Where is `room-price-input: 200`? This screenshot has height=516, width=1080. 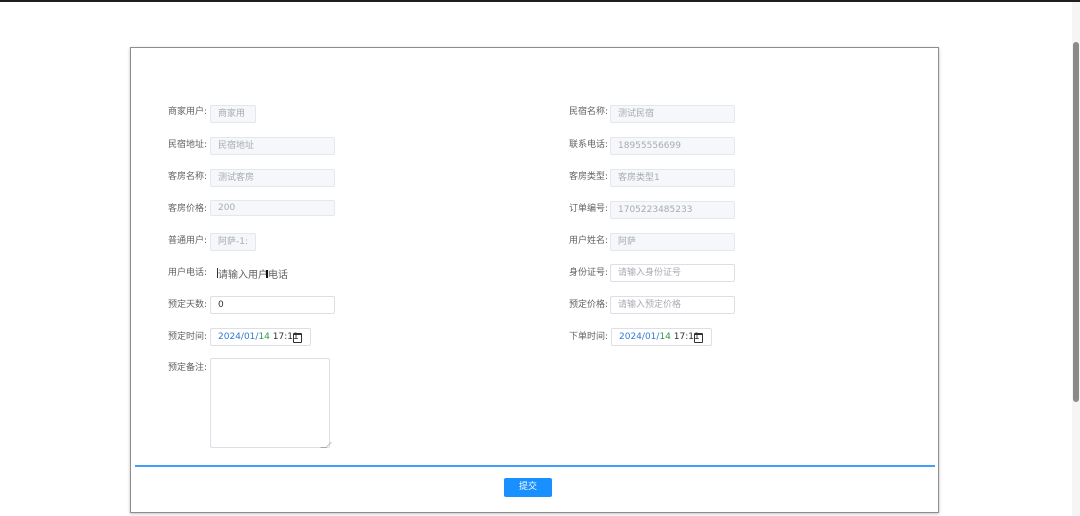 room-price-input: 200 is located at coordinates (272, 208).